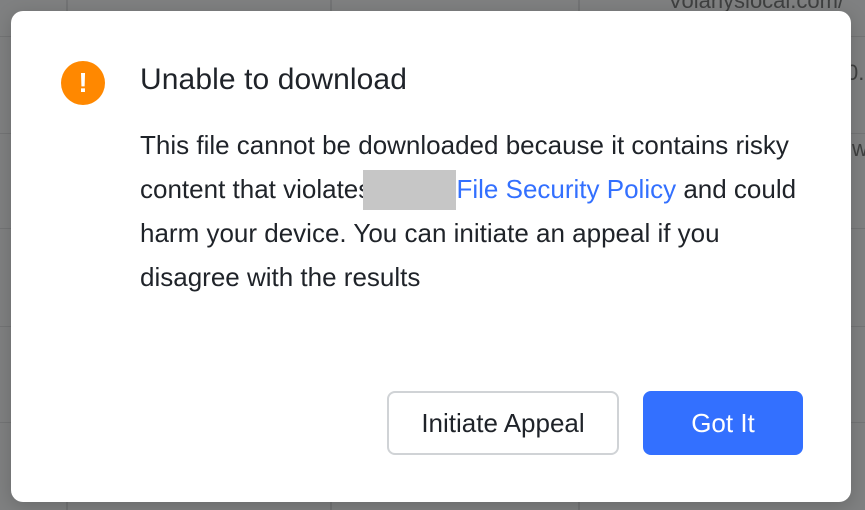  I want to click on initiate-appeal-button: Initiate Appeal, so click(503, 423).